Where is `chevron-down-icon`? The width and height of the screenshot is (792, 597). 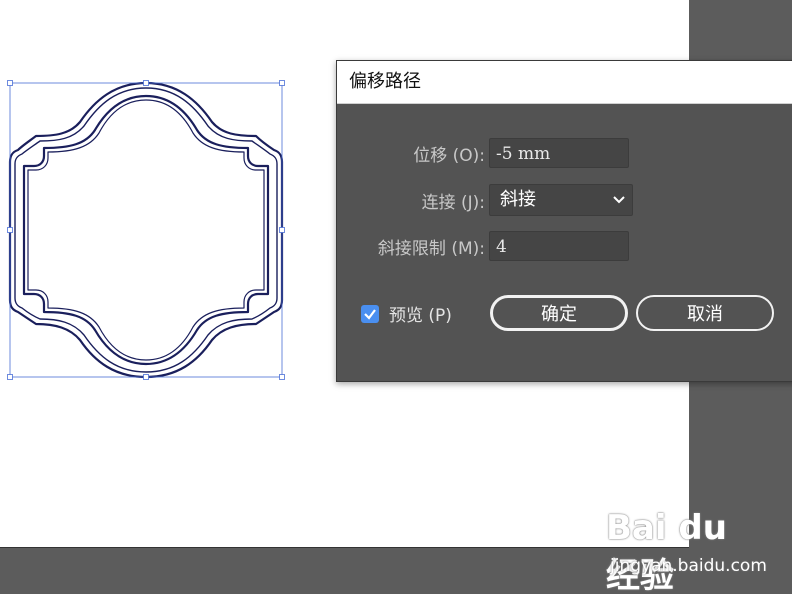
chevron-down-icon is located at coordinates (619, 200).